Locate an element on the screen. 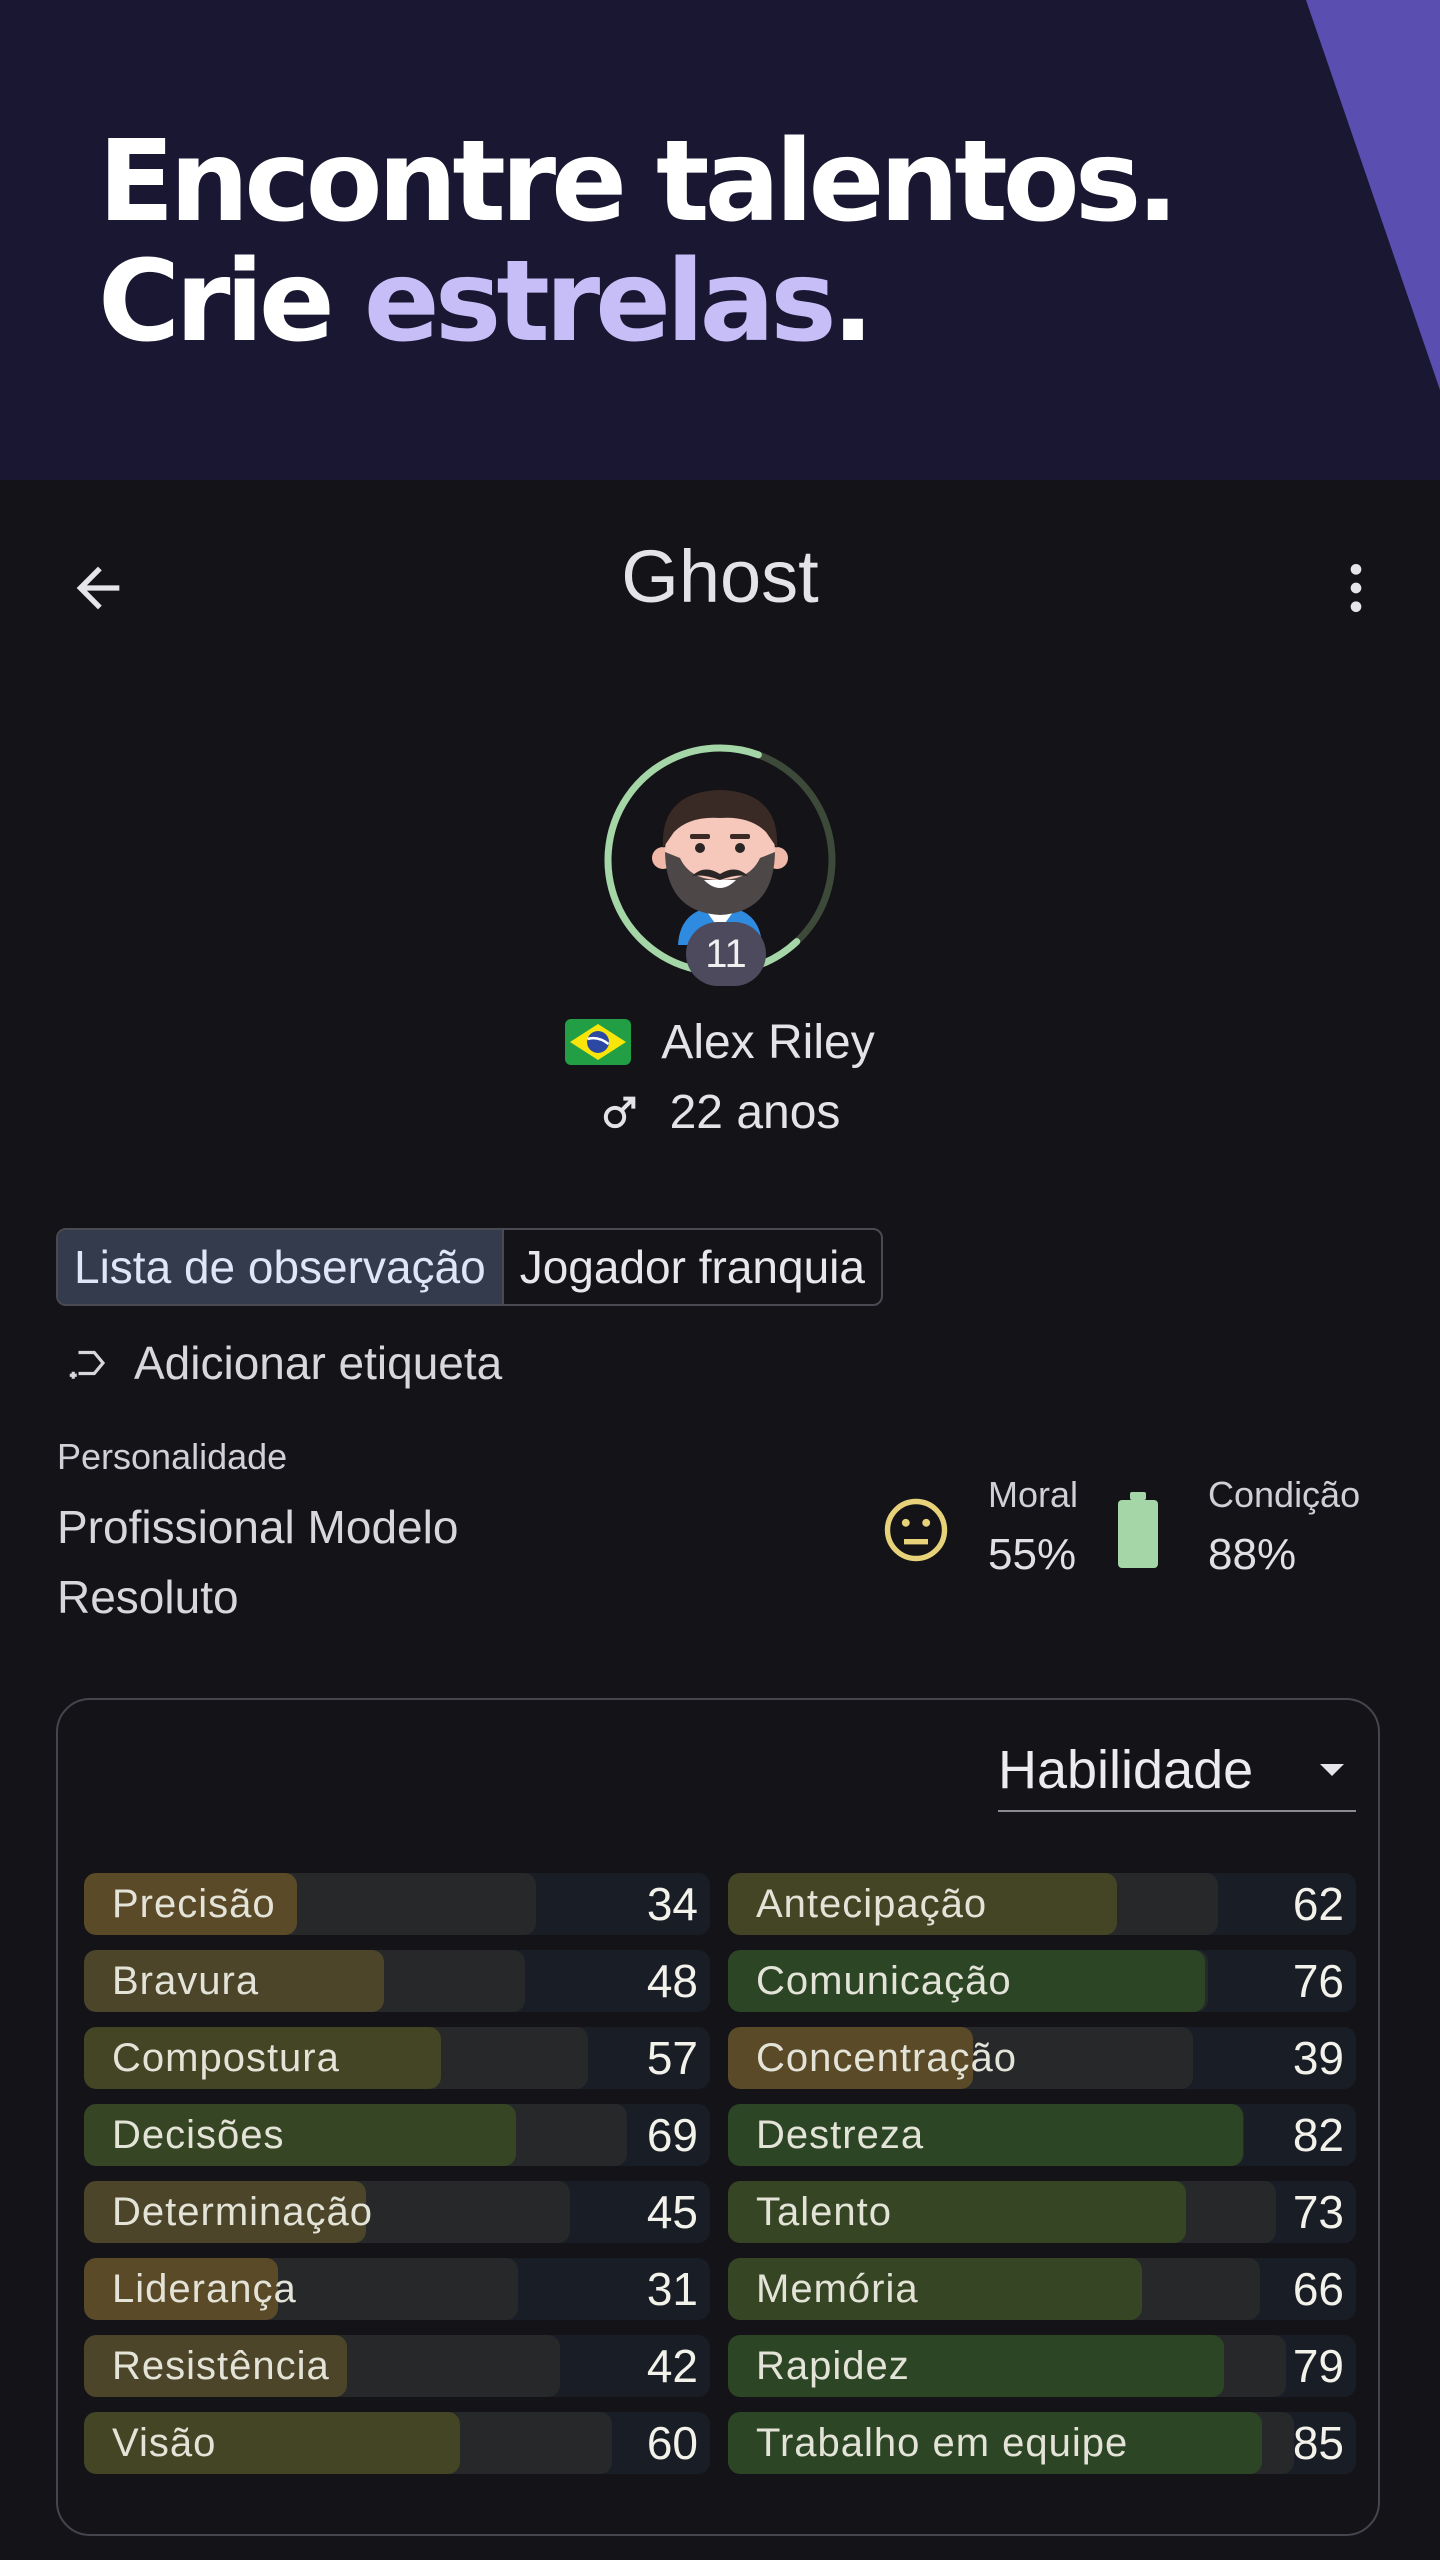 The width and height of the screenshot is (1440, 2560). tag-franchise-player: Jogador franquia is located at coordinates (692, 1267).